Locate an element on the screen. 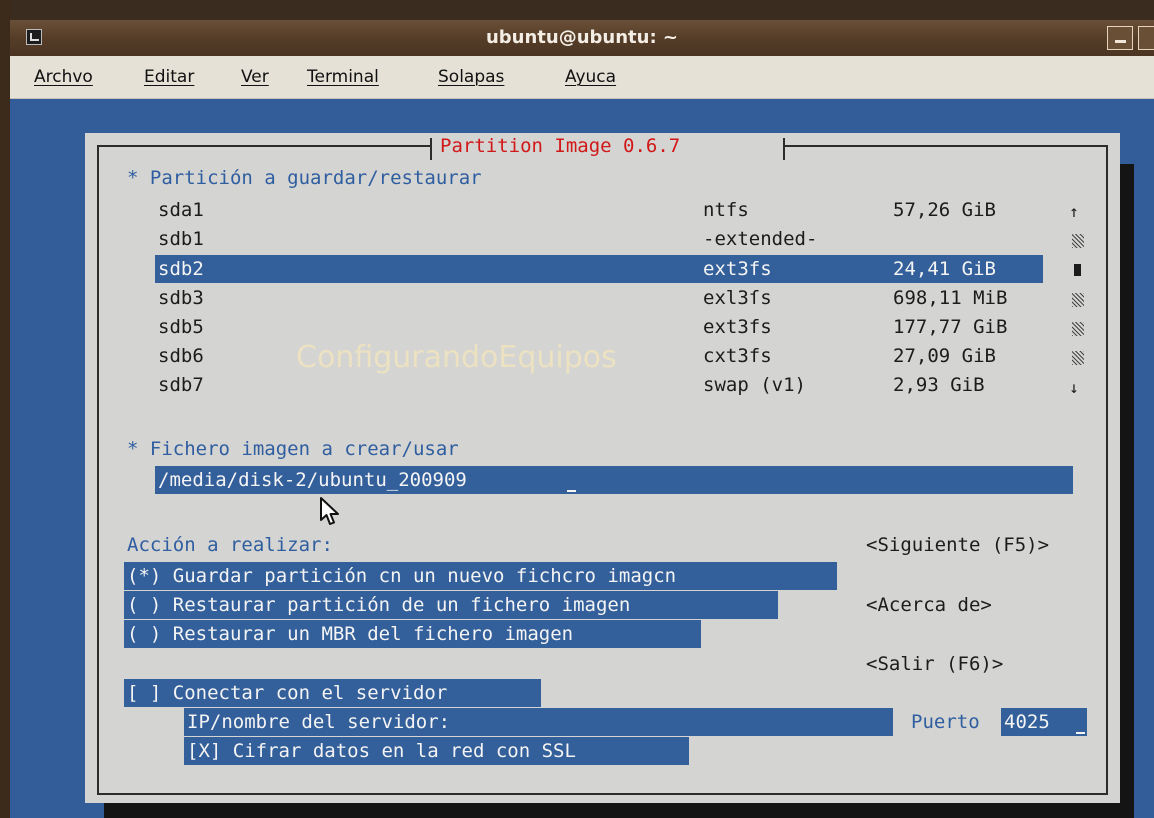 Image resolution: width=1154 pixels, height=818 pixels. partition-name: sda1 is located at coordinates (181, 210).